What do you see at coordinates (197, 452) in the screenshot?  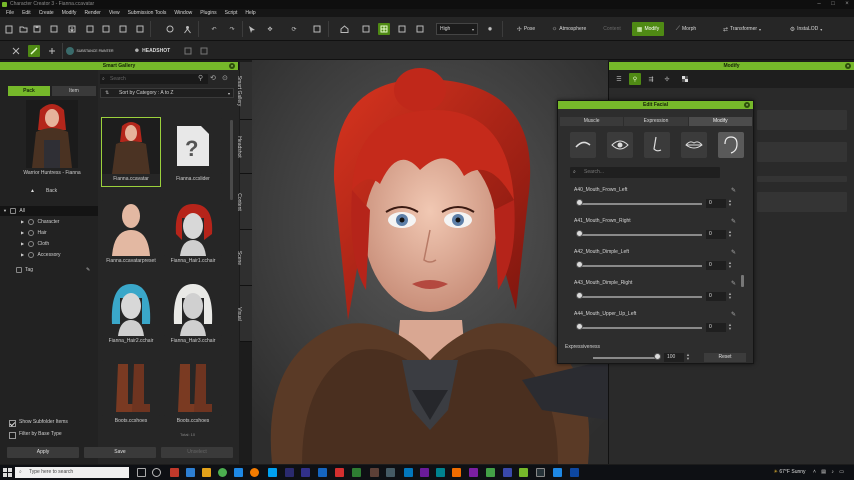 I see `unselect-button: Unselect` at bounding box center [197, 452].